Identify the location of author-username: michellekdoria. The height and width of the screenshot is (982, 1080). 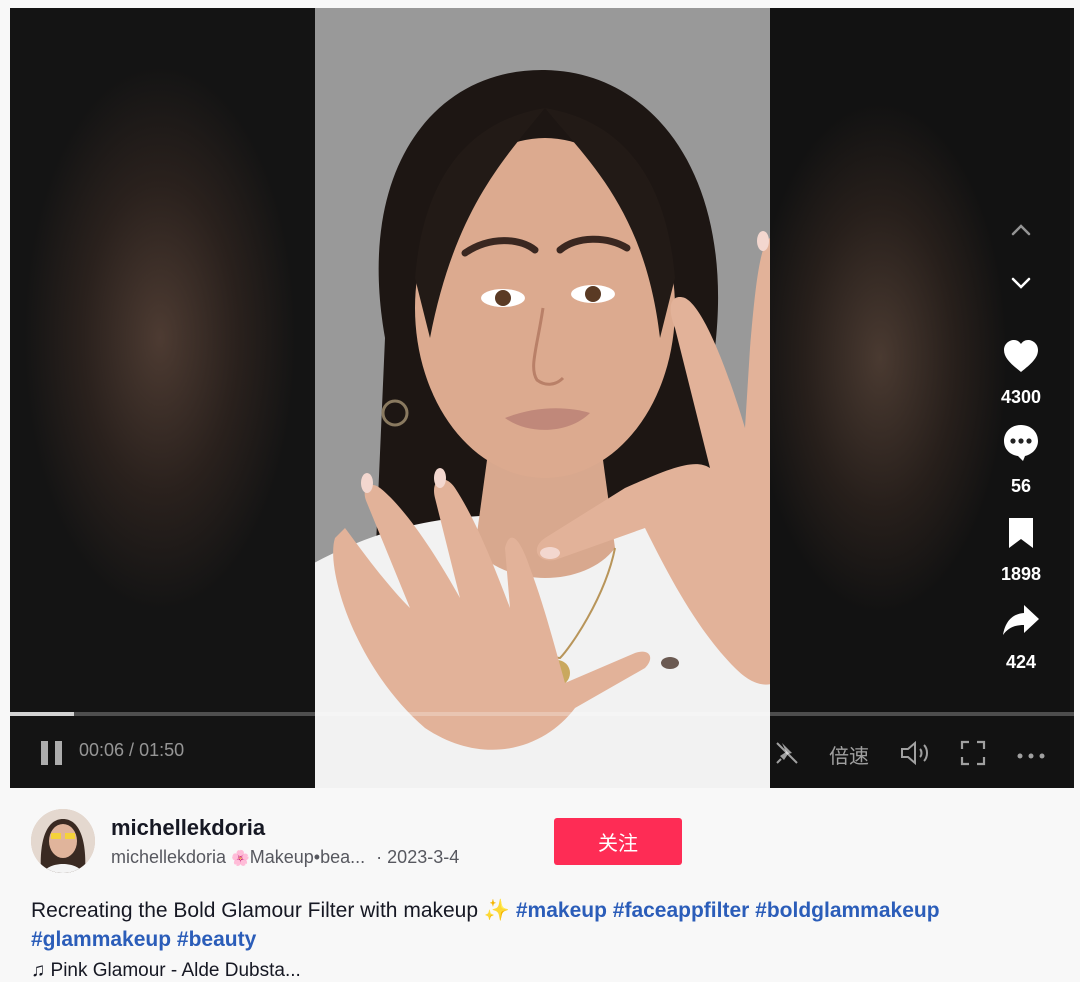
(188, 828).